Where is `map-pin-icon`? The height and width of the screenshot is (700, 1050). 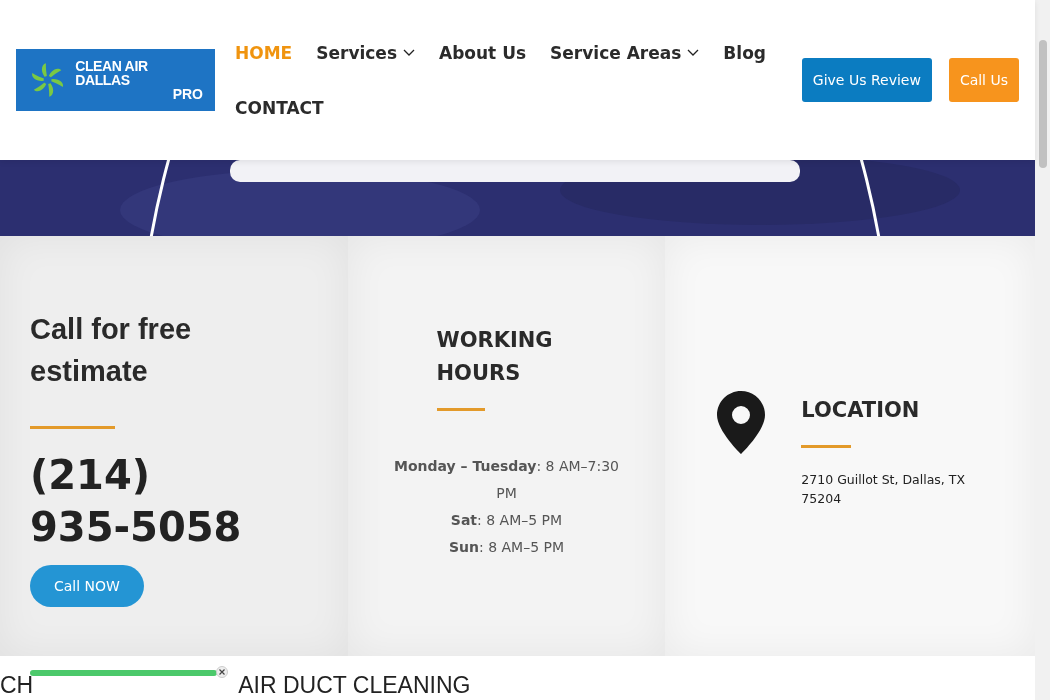 map-pin-icon is located at coordinates (741, 422).